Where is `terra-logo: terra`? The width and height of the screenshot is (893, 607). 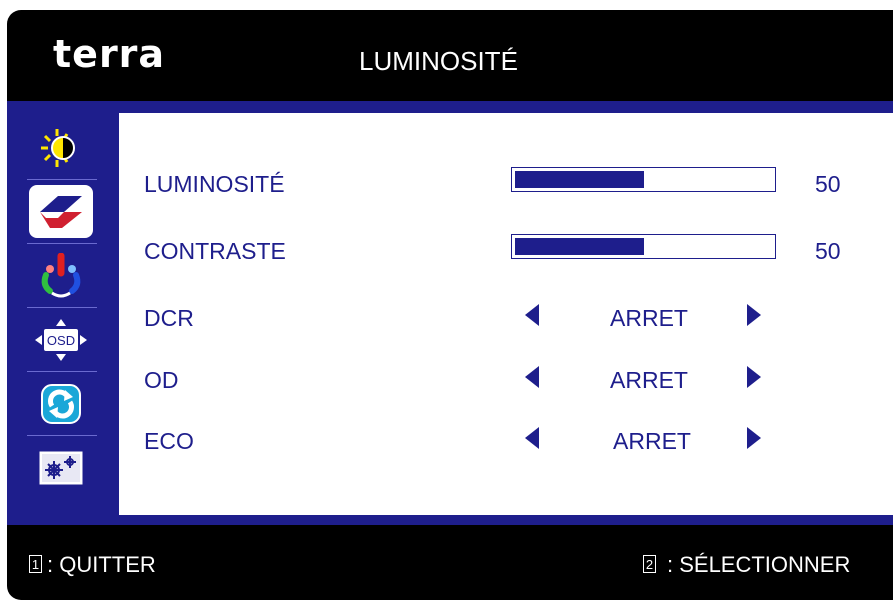
terra-logo: terra is located at coordinates (109, 54).